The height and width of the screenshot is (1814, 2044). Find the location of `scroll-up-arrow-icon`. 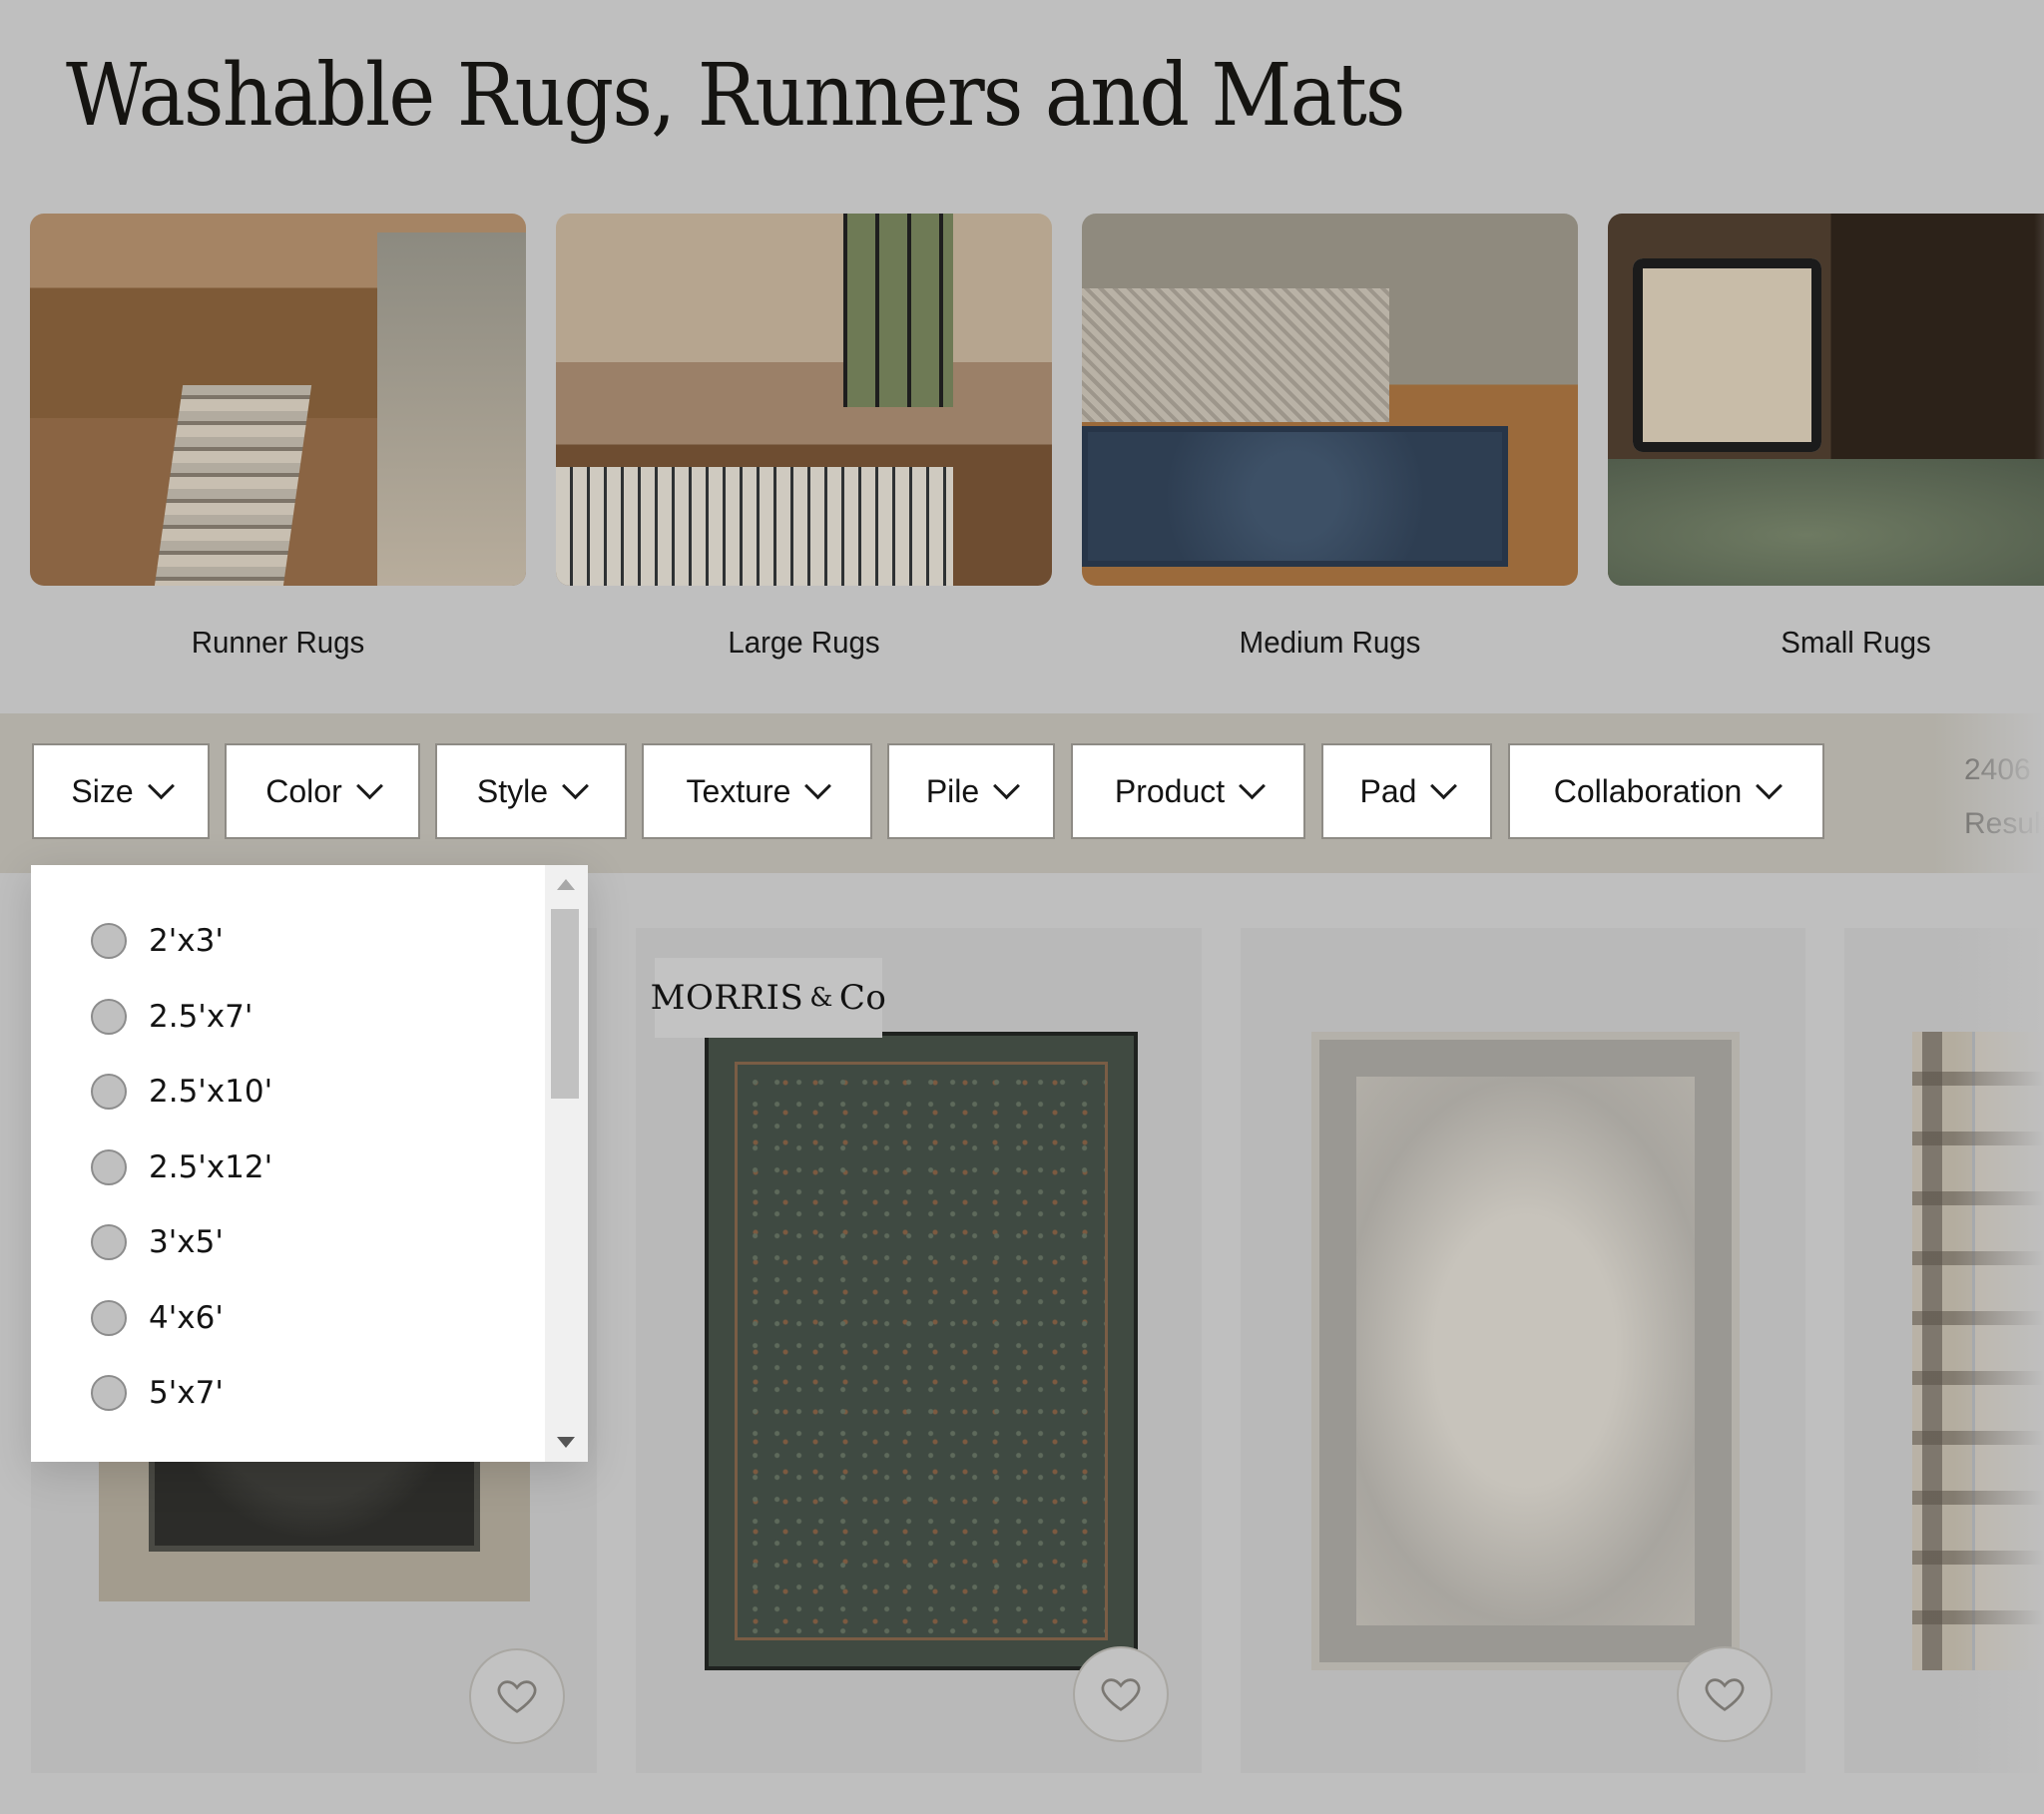

scroll-up-arrow-icon is located at coordinates (566, 885).